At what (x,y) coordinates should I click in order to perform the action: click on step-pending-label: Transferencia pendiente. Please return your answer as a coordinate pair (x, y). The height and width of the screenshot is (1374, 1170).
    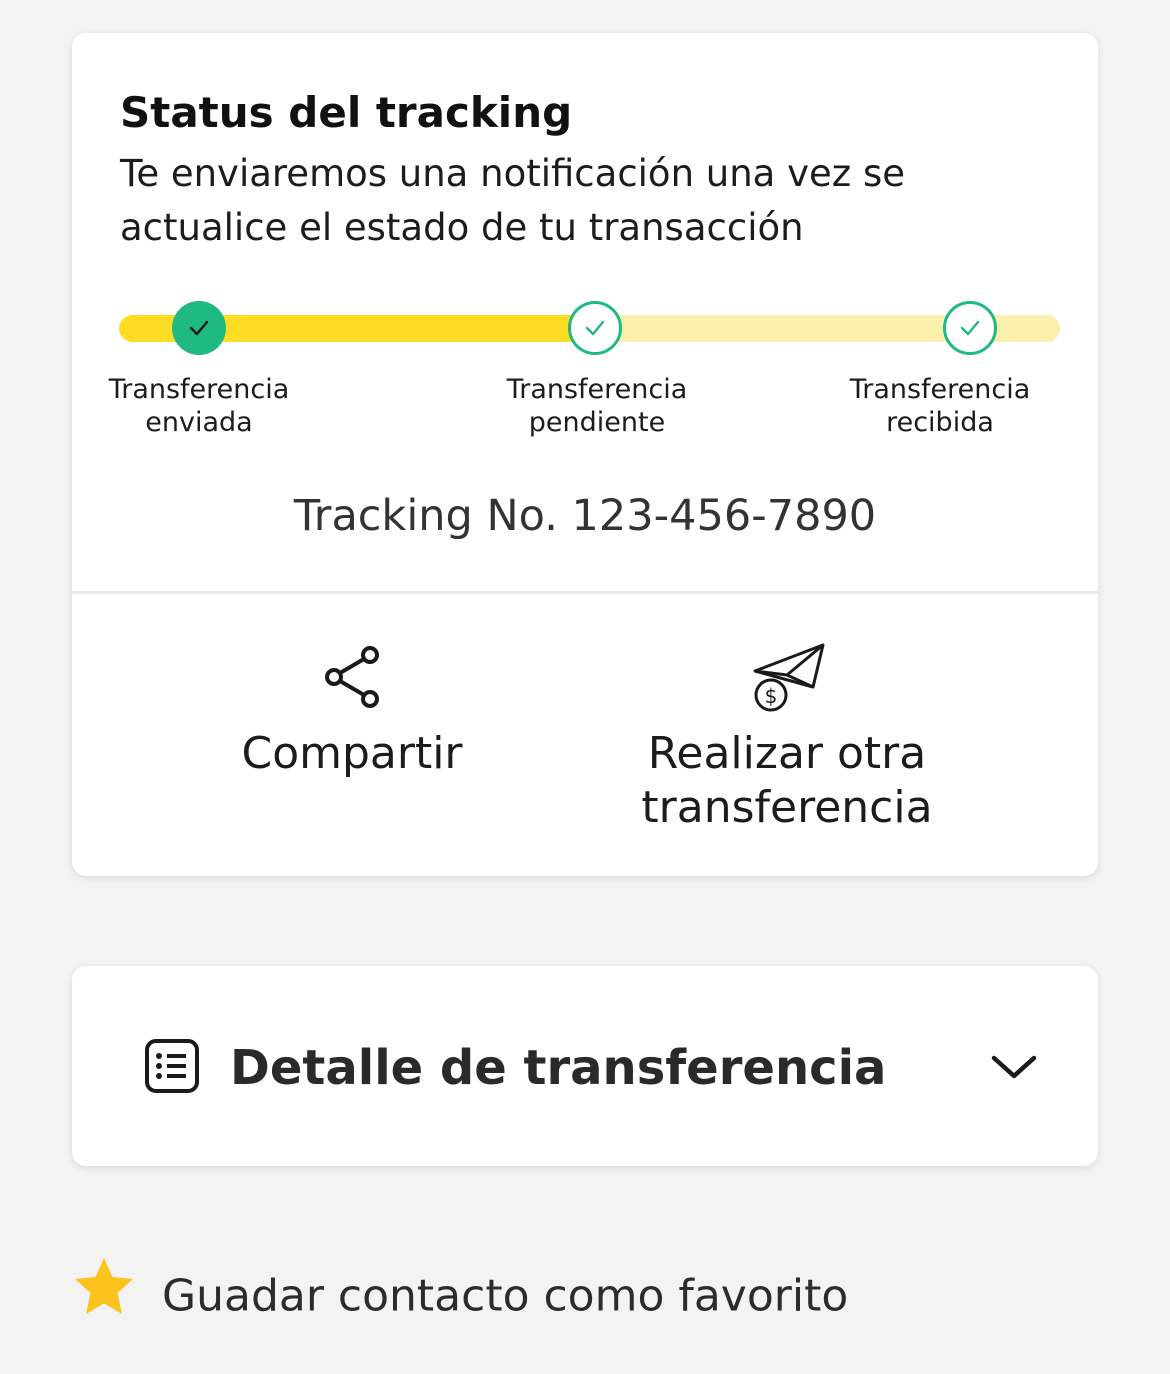
    Looking at the image, I should click on (597, 406).